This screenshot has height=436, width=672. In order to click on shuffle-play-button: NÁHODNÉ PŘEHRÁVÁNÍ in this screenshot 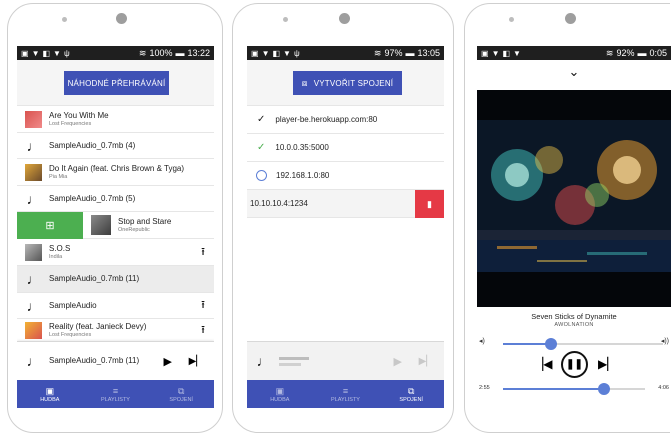, I will do `click(116, 83)`.